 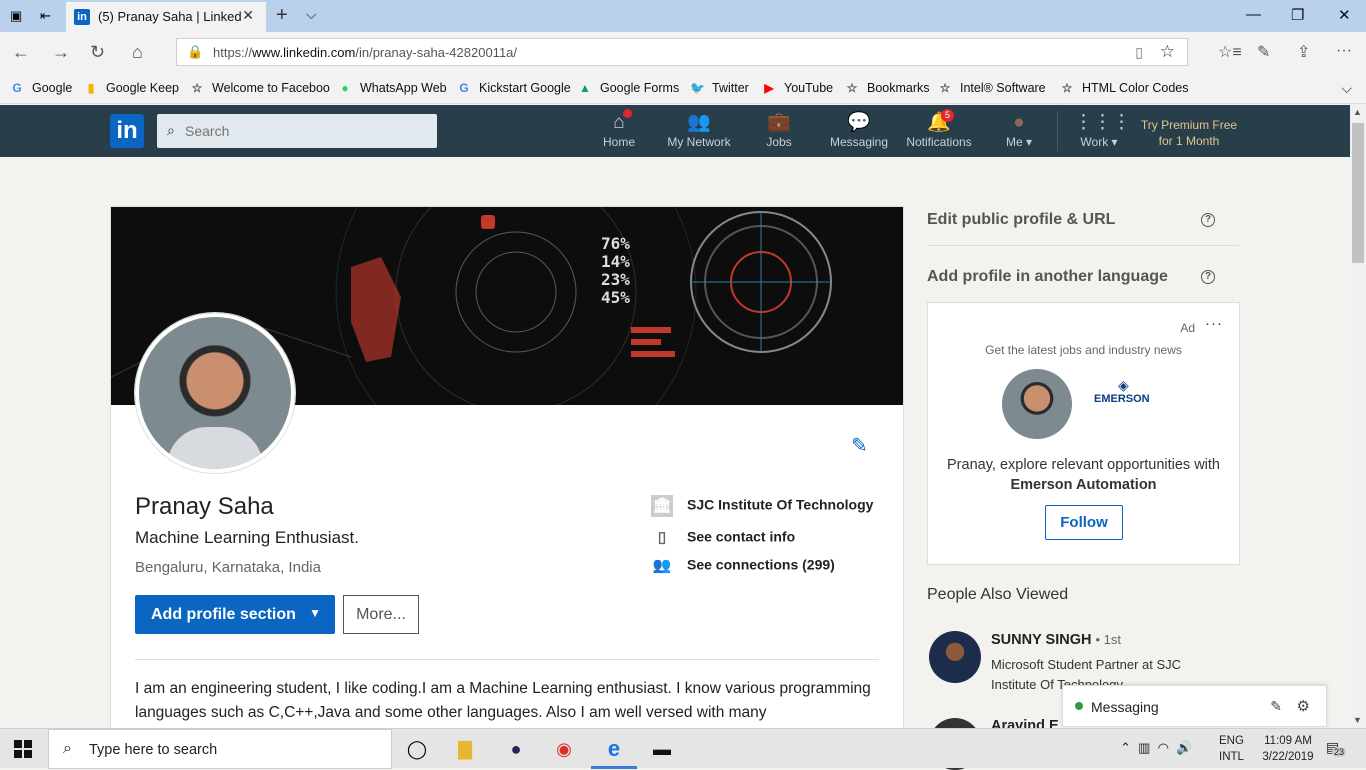 I want to click on nav-label: Work ▾, so click(x=1099, y=142).